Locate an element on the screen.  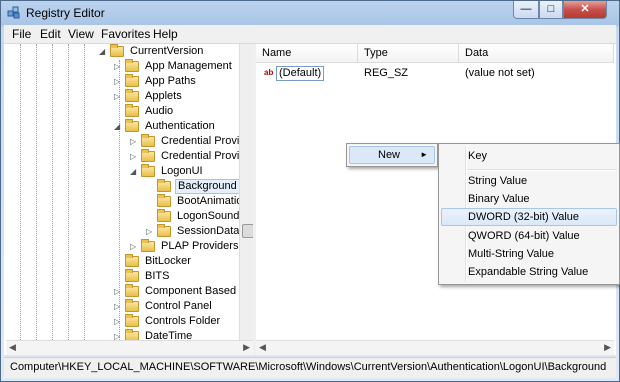
tree-node-label: Background is located at coordinates (207, 186).